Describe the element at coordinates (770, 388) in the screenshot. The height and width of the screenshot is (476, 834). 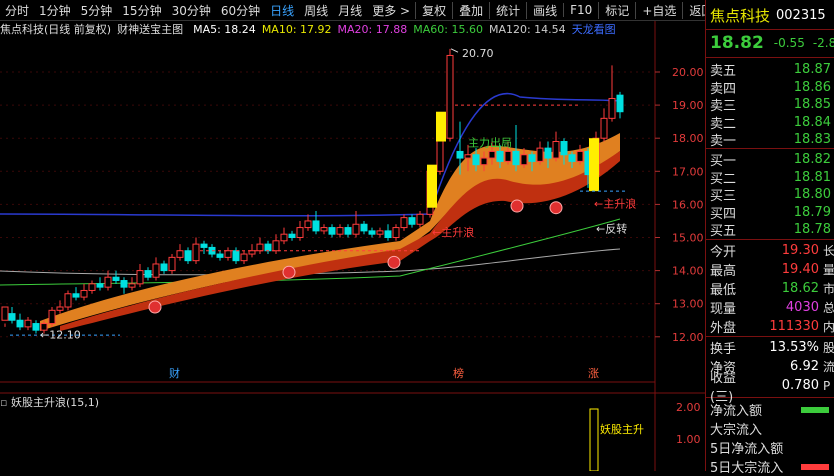
I see `fund-stat-row: 收益(三) 0.780 P` at that location.